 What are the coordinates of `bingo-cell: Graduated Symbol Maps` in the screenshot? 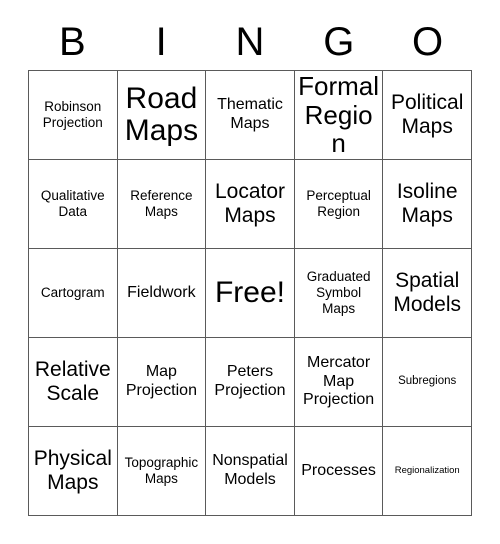 It's located at (339, 293).